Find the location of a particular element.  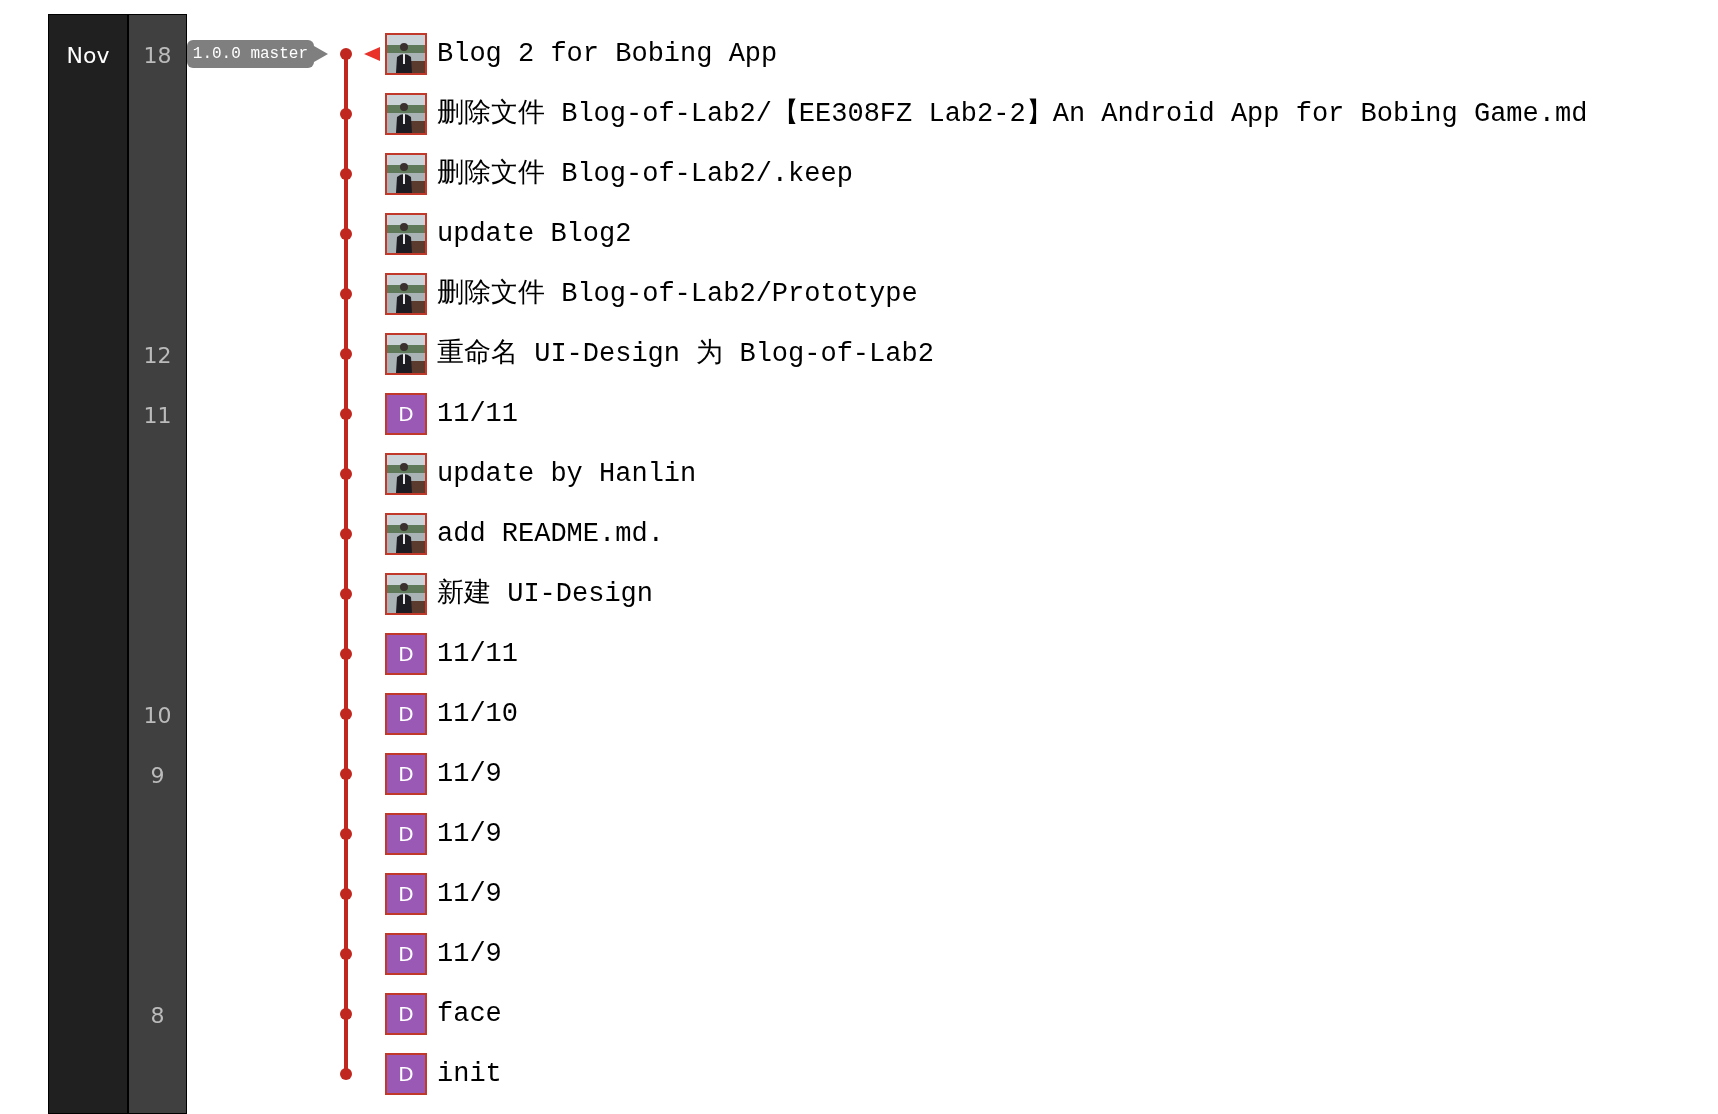

commit-message: 删除文件 Blog-of-Lab2/Prototype is located at coordinates (677, 294).